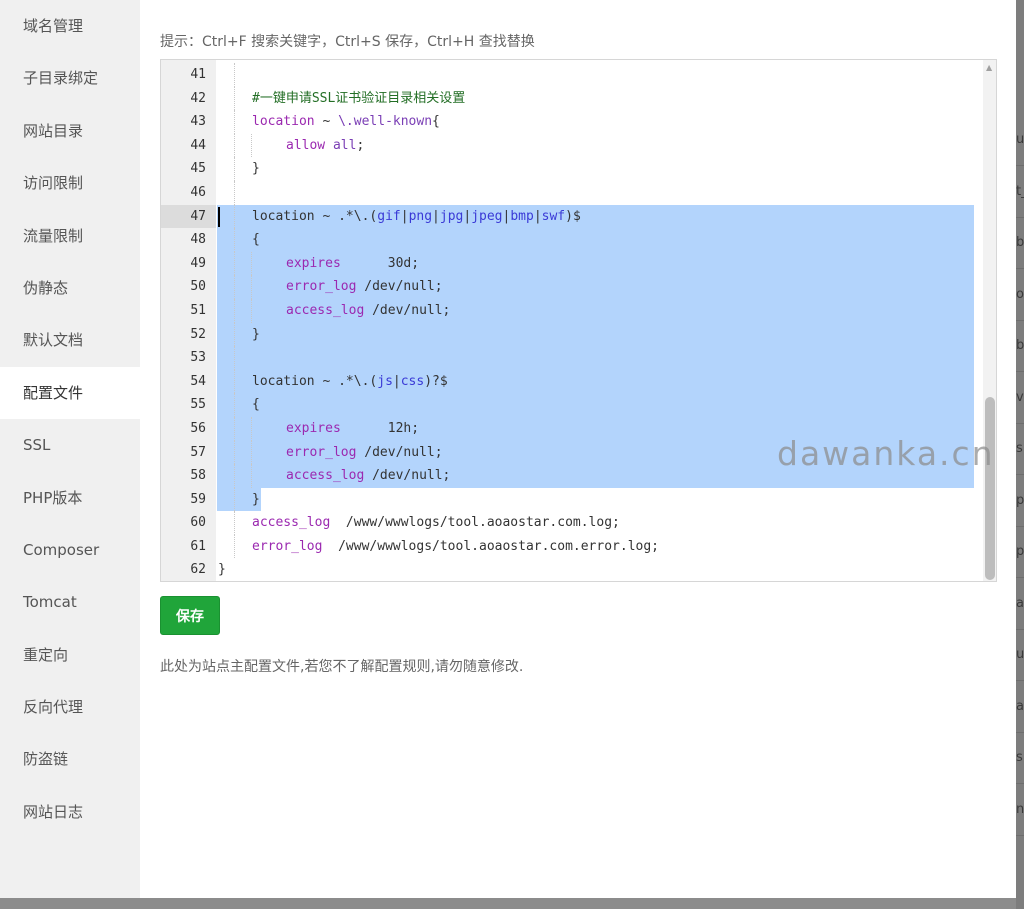 The image size is (1024, 909). I want to click on line-number: 43, so click(198, 122).